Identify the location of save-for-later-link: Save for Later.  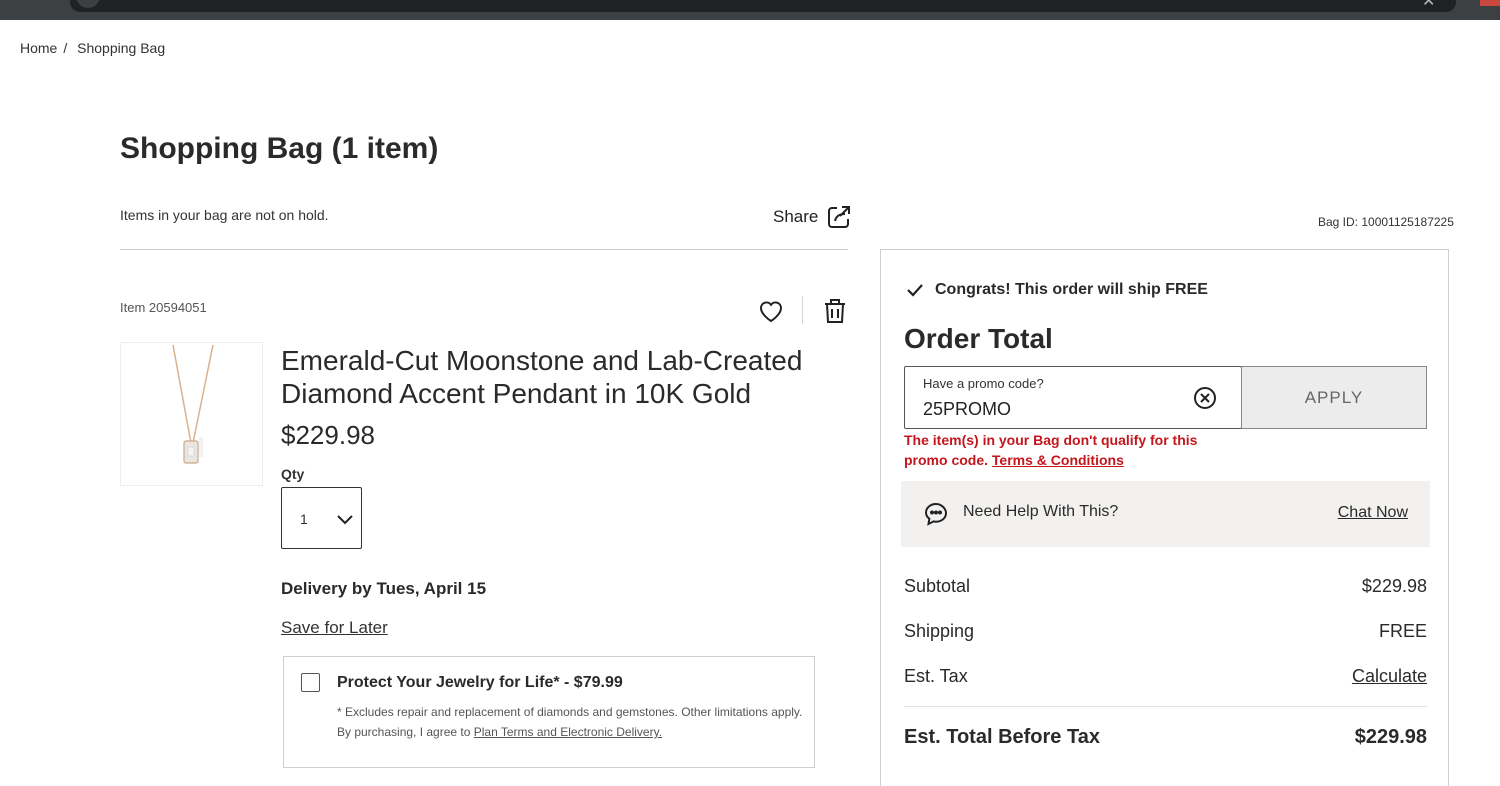
(334, 628).